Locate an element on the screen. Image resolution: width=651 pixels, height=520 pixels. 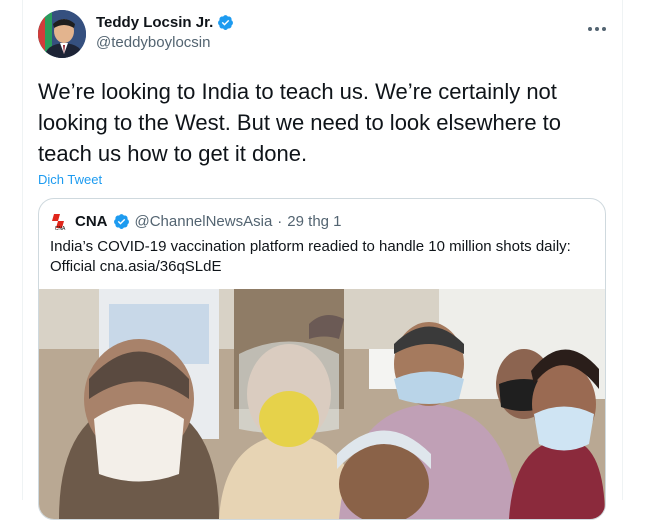
quoted-handle: @ChannelNewsAsia is located at coordinates (204, 221).